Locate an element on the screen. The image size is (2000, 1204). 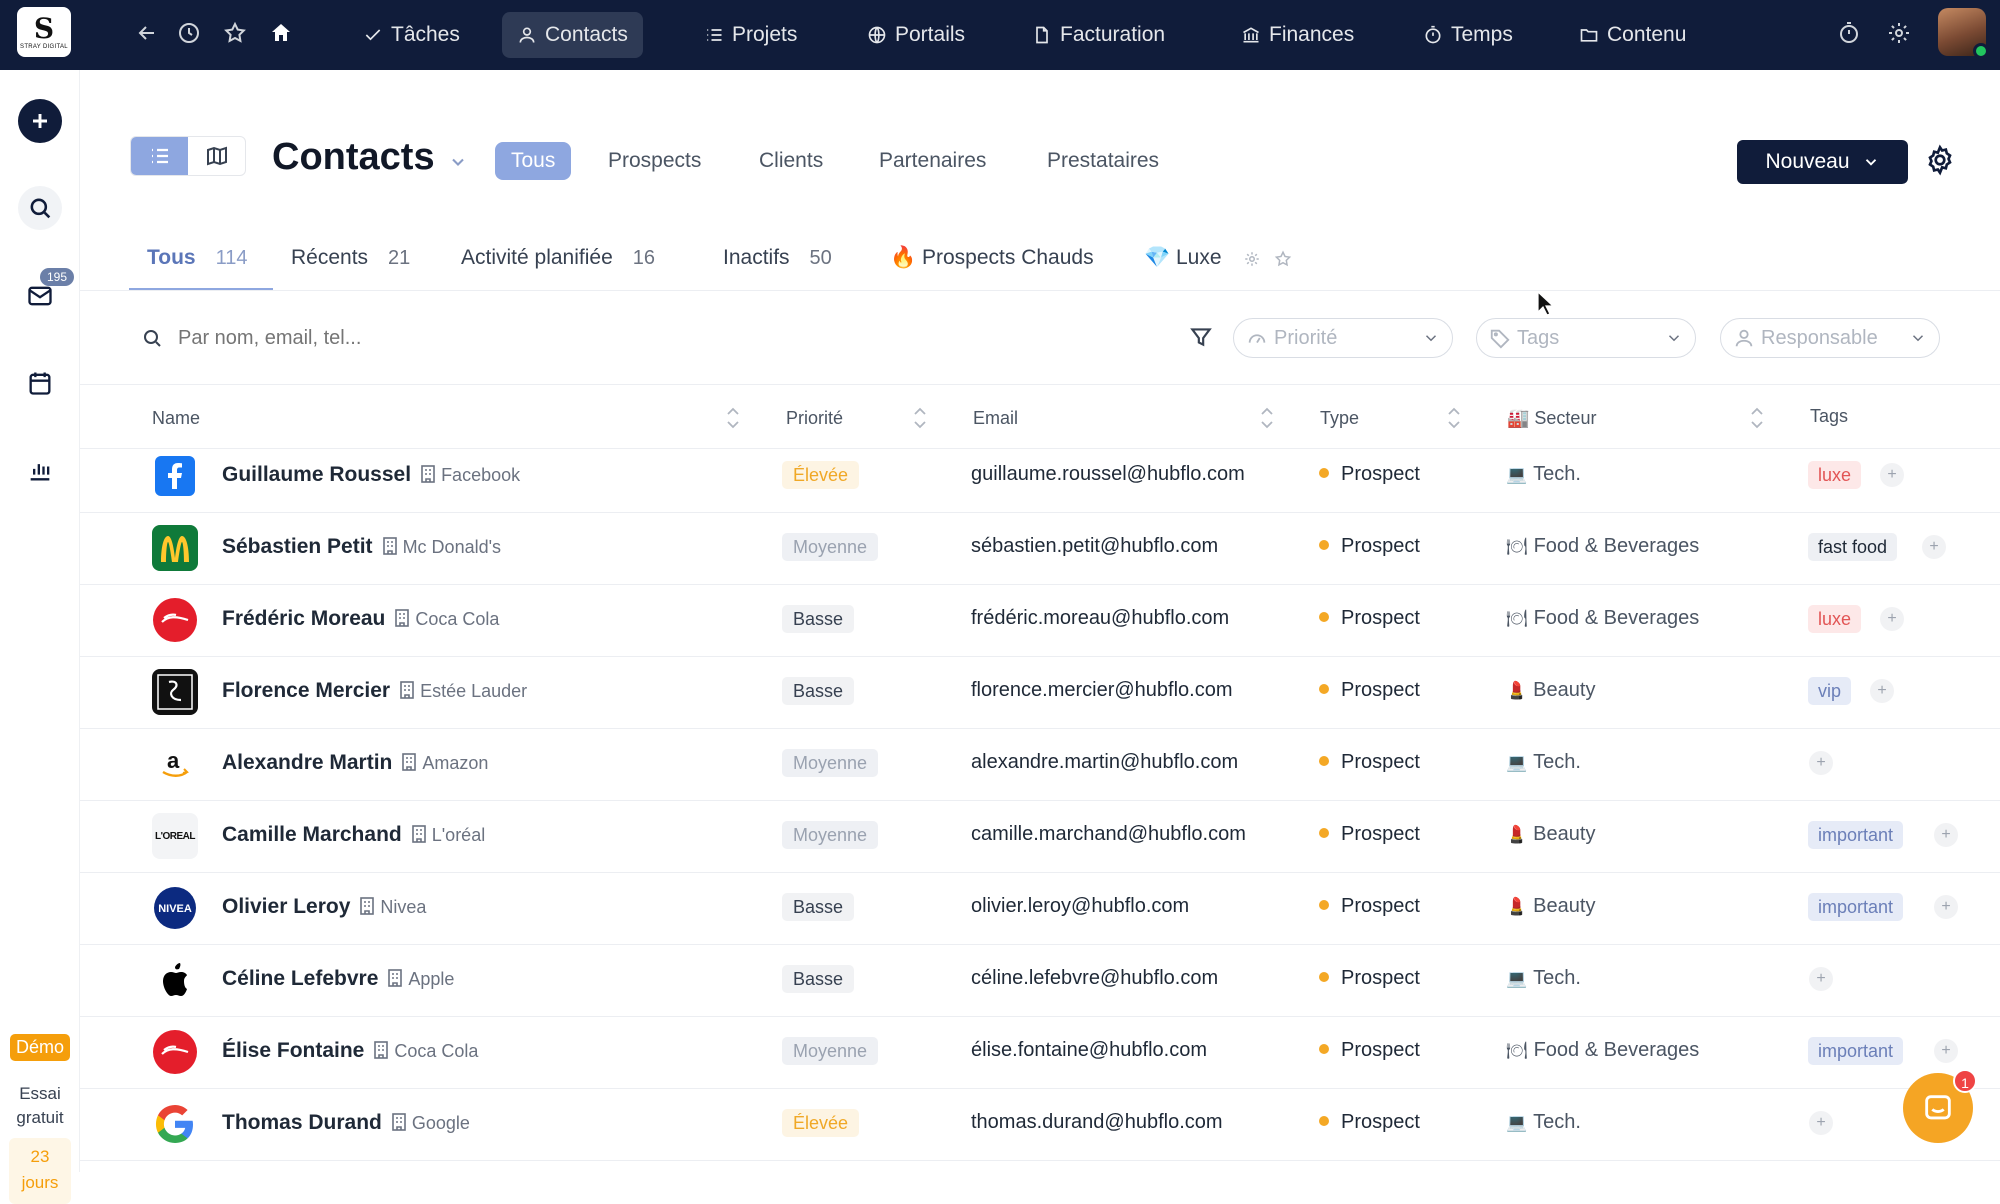
owner-filter-dropdown: Responsable is located at coordinates (1830, 338).